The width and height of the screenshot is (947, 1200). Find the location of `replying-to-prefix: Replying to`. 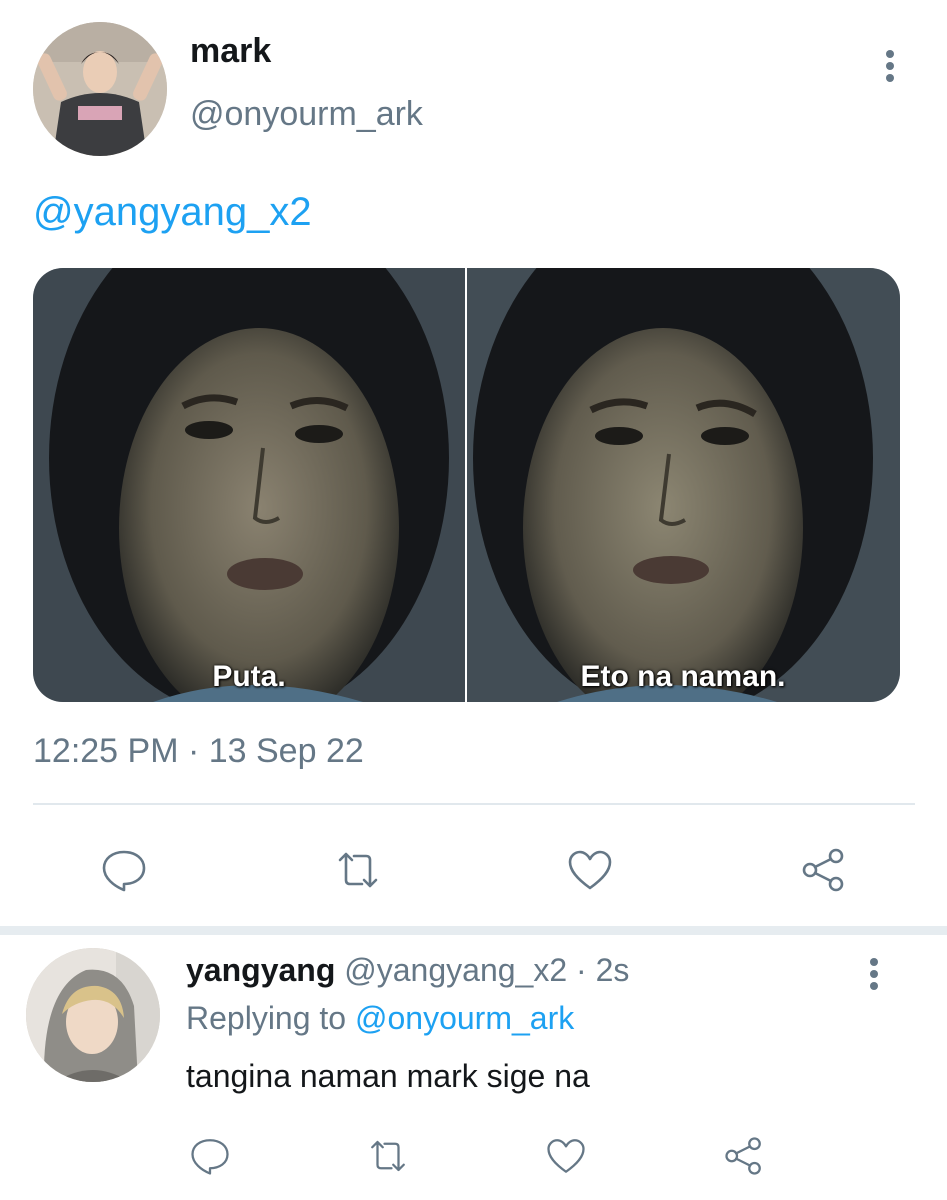

replying-to-prefix: Replying to is located at coordinates (270, 1018).